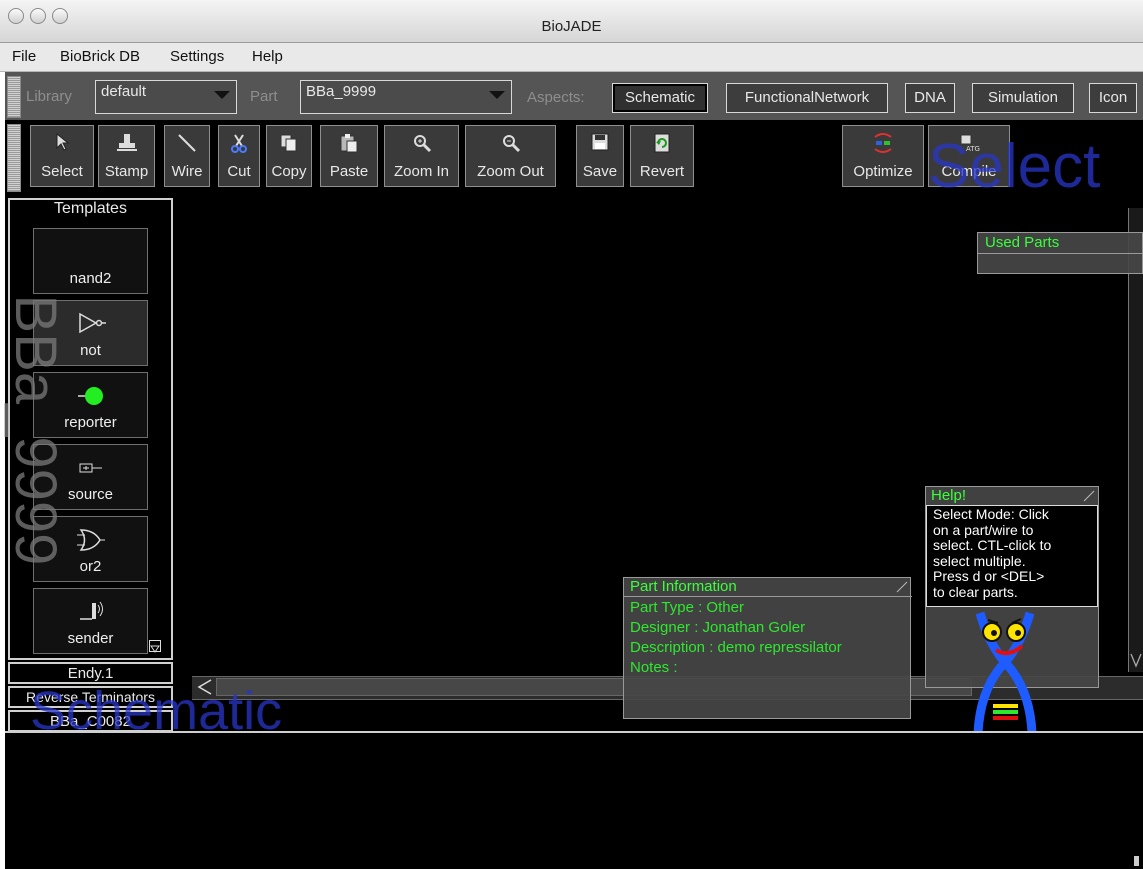 The height and width of the screenshot is (869, 1143). I want to click on mode-watermark: Select, so click(1014, 166).